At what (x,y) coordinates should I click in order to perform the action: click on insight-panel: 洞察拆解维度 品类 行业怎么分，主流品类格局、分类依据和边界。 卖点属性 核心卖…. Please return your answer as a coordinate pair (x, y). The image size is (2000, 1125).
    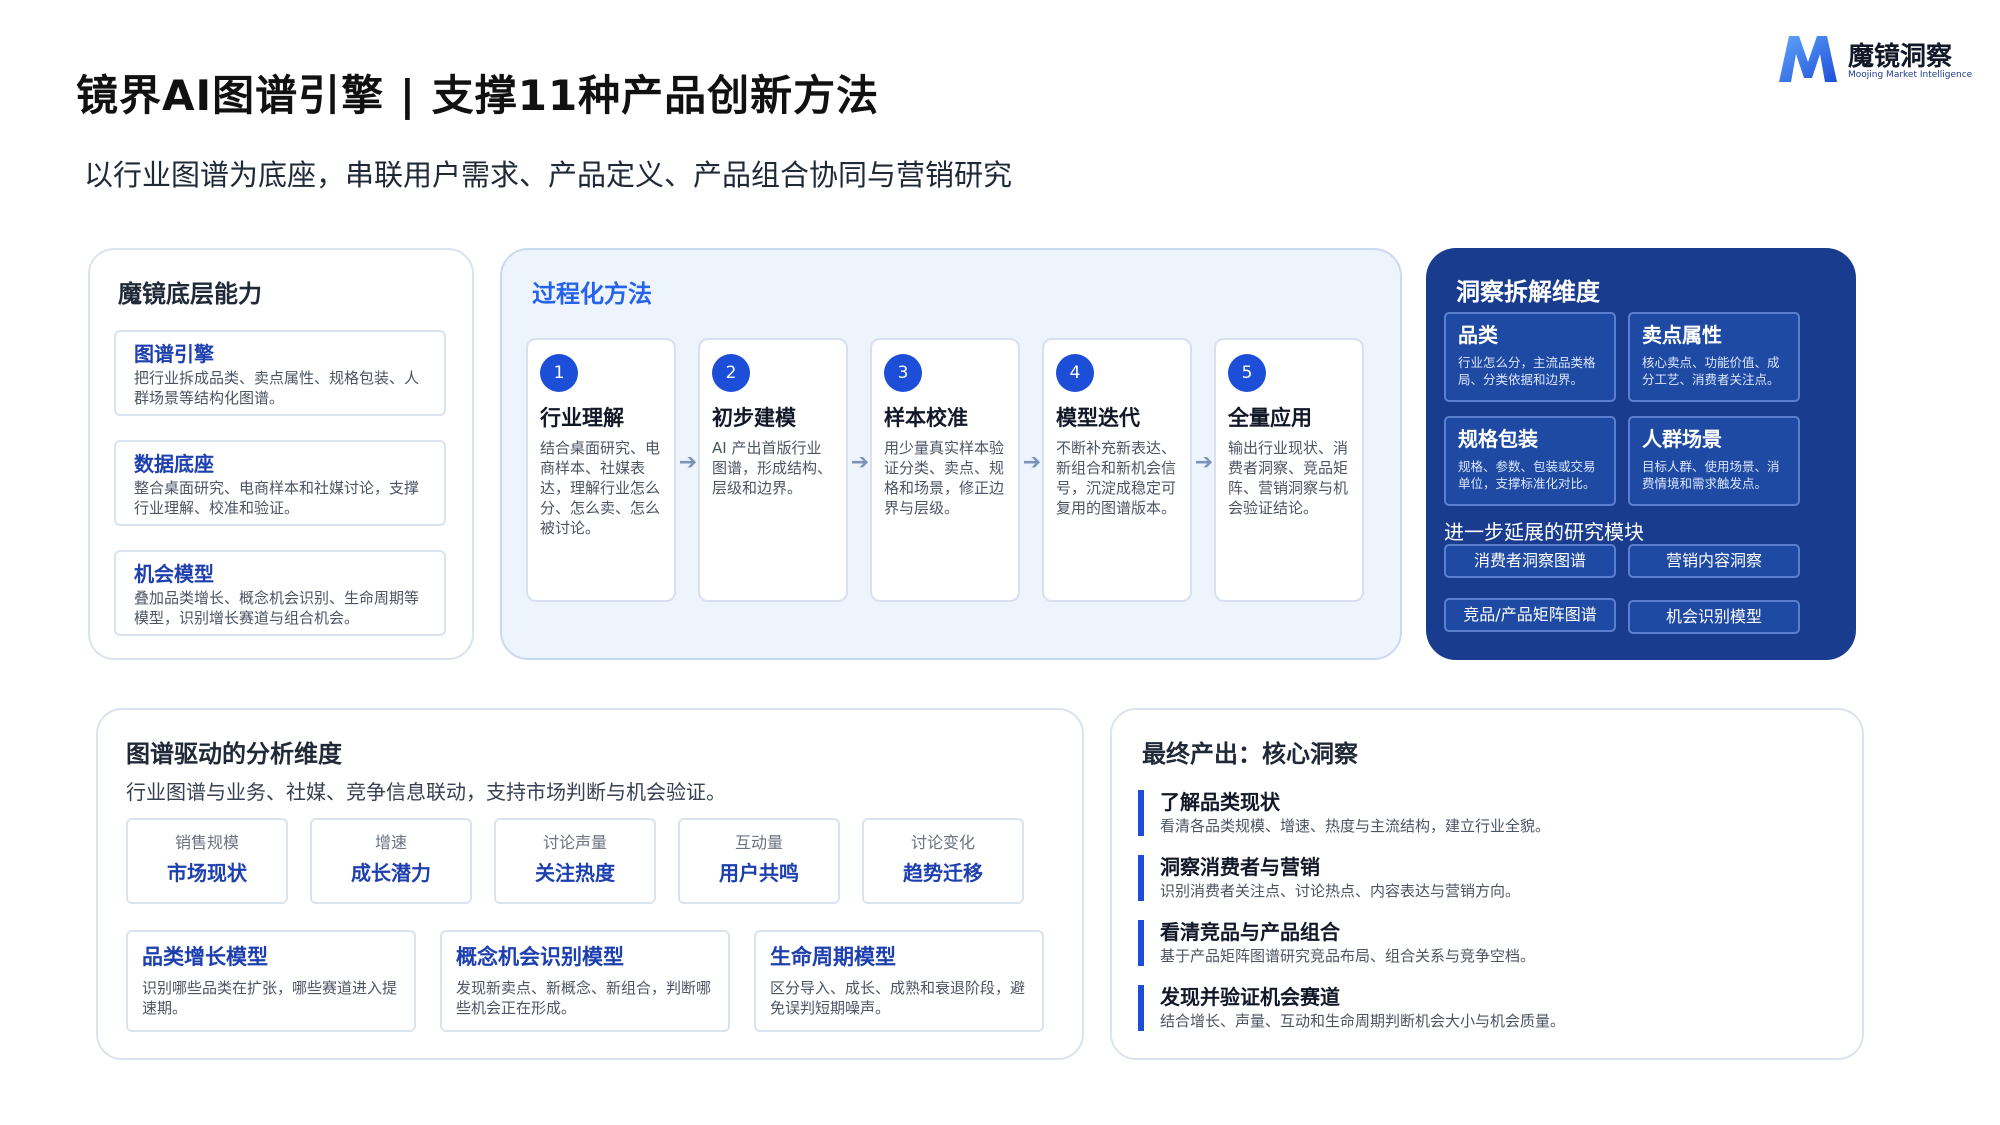
    Looking at the image, I should click on (1641, 454).